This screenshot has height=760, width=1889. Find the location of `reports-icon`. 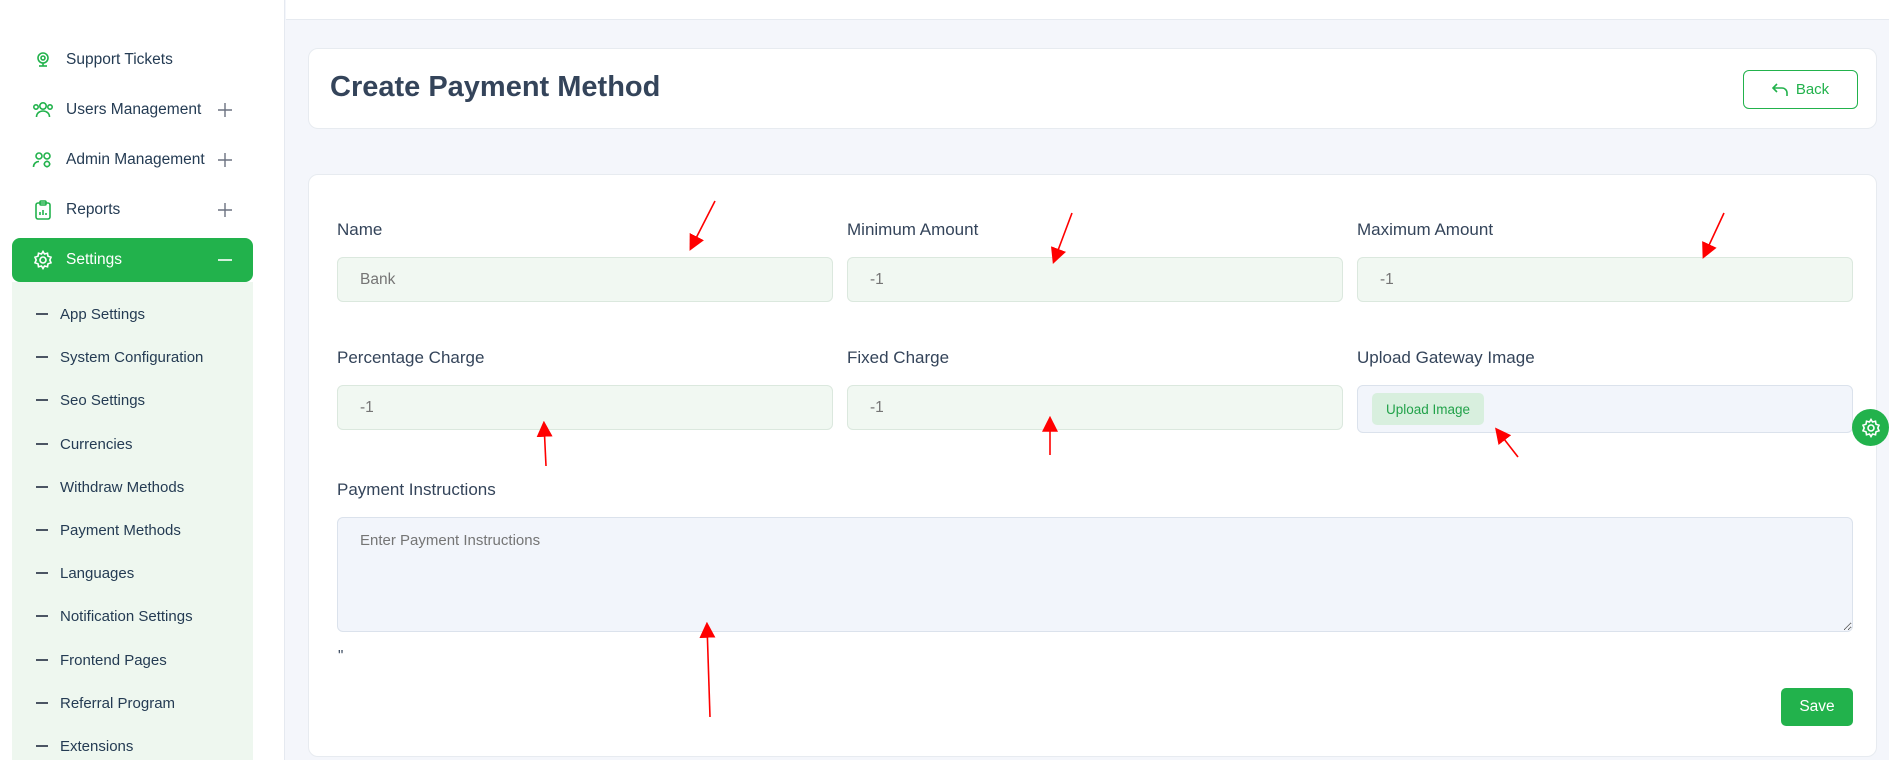

reports-icon is located at coordinates (43, 210).